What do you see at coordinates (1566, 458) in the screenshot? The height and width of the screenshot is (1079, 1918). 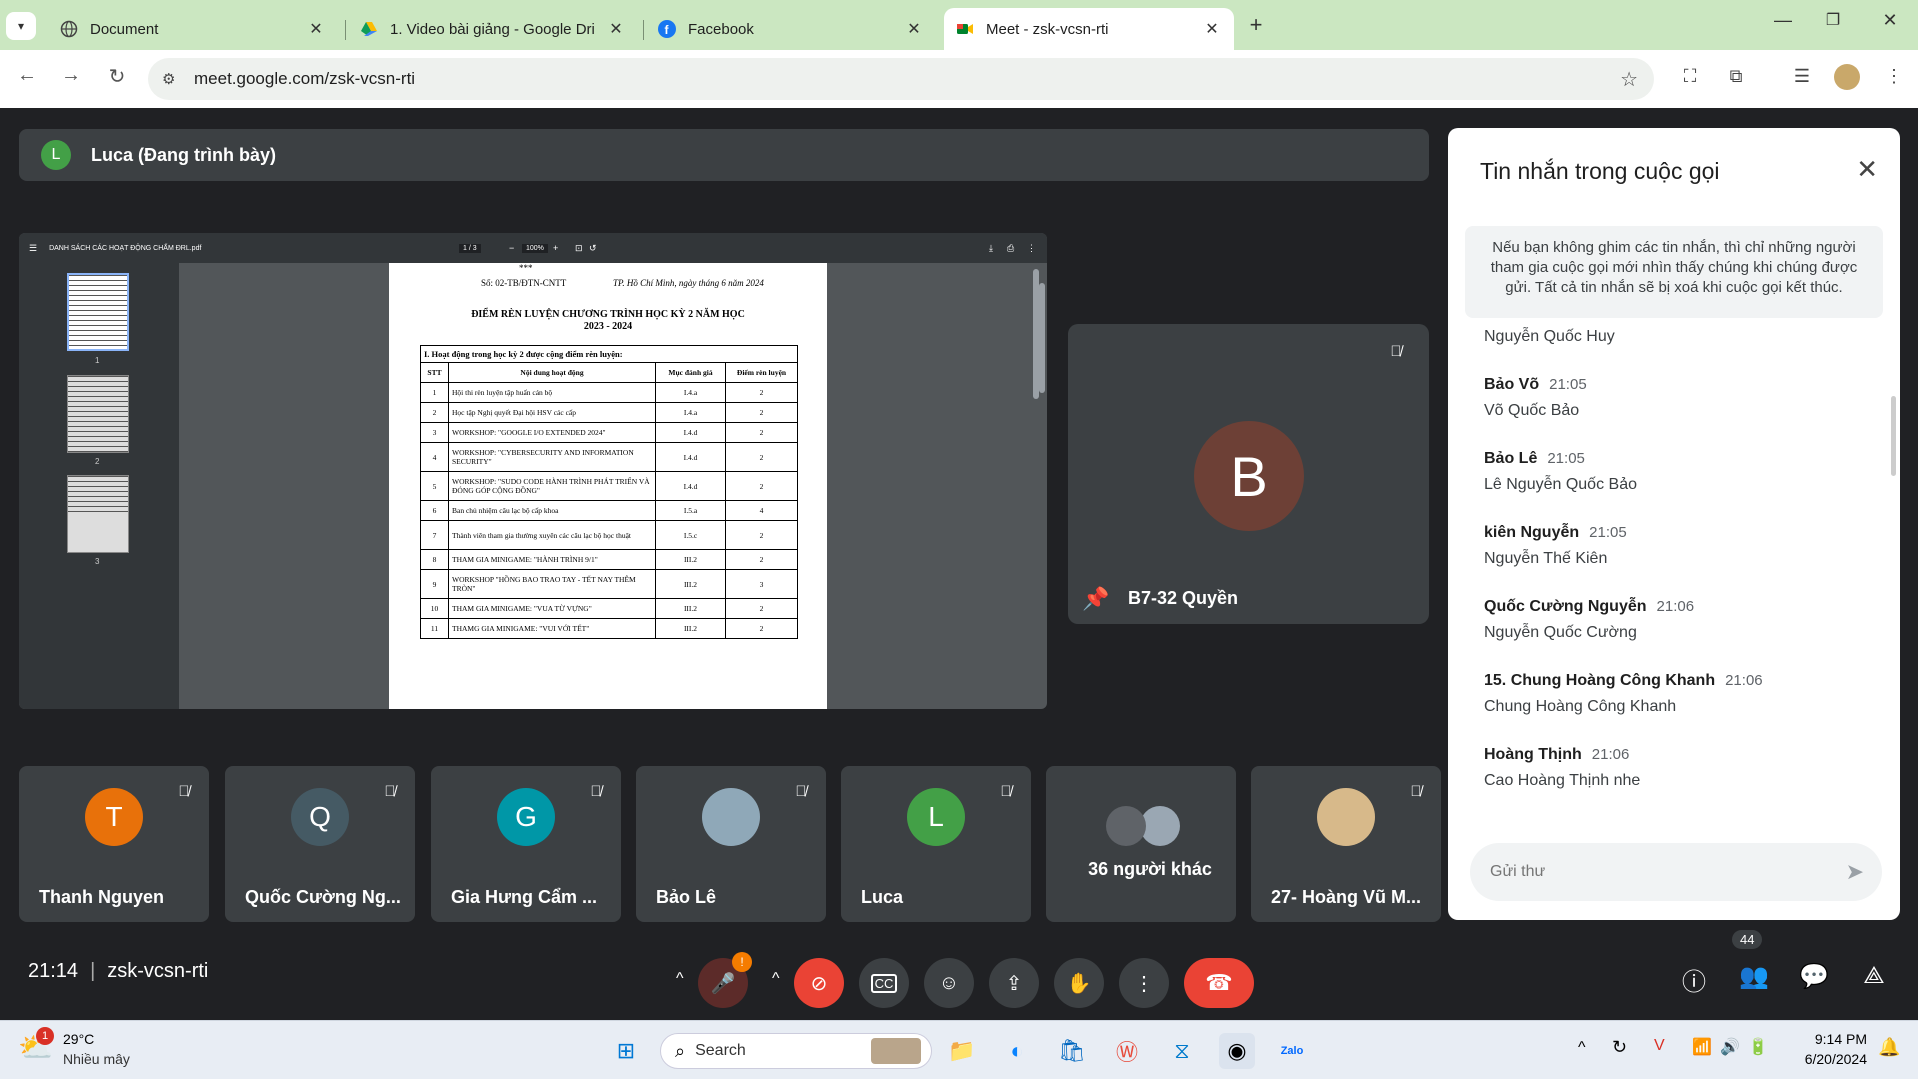 I see `message-time: 21:05` at bounding box center [1566, 458].